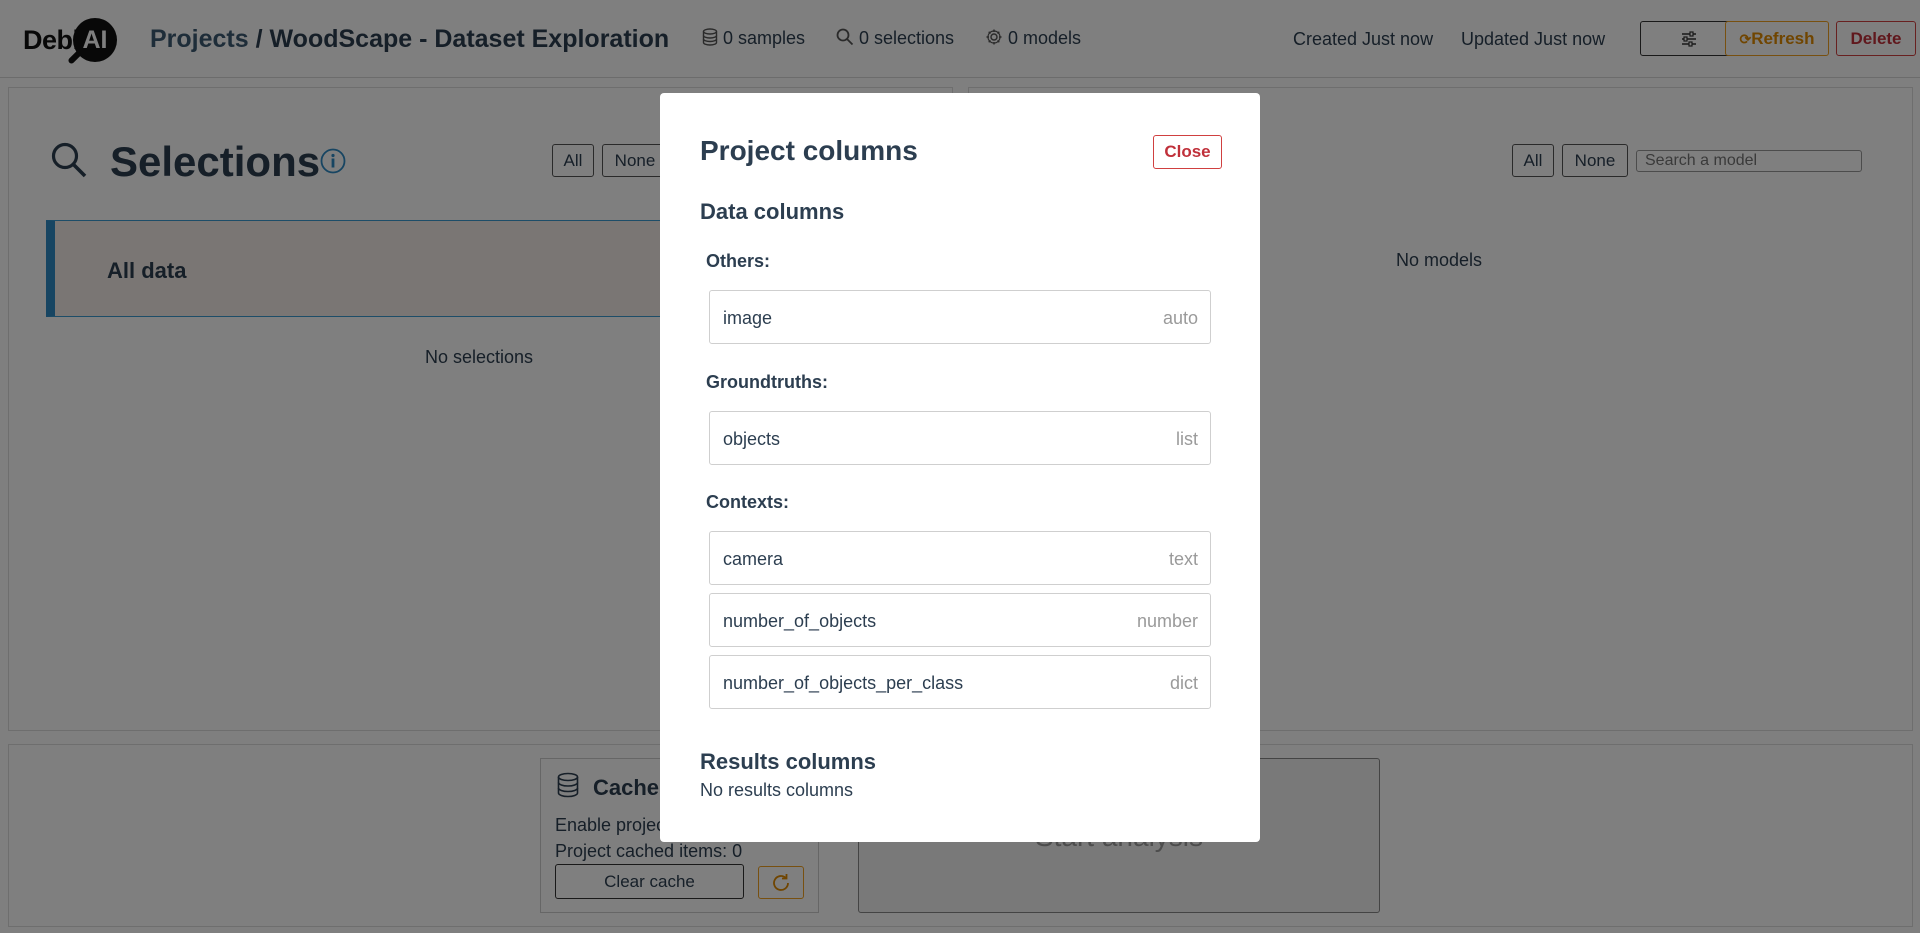 This screenshot has height=933, width=1920. I want to click on column-row: number_of_objects number, so click(960, 620).